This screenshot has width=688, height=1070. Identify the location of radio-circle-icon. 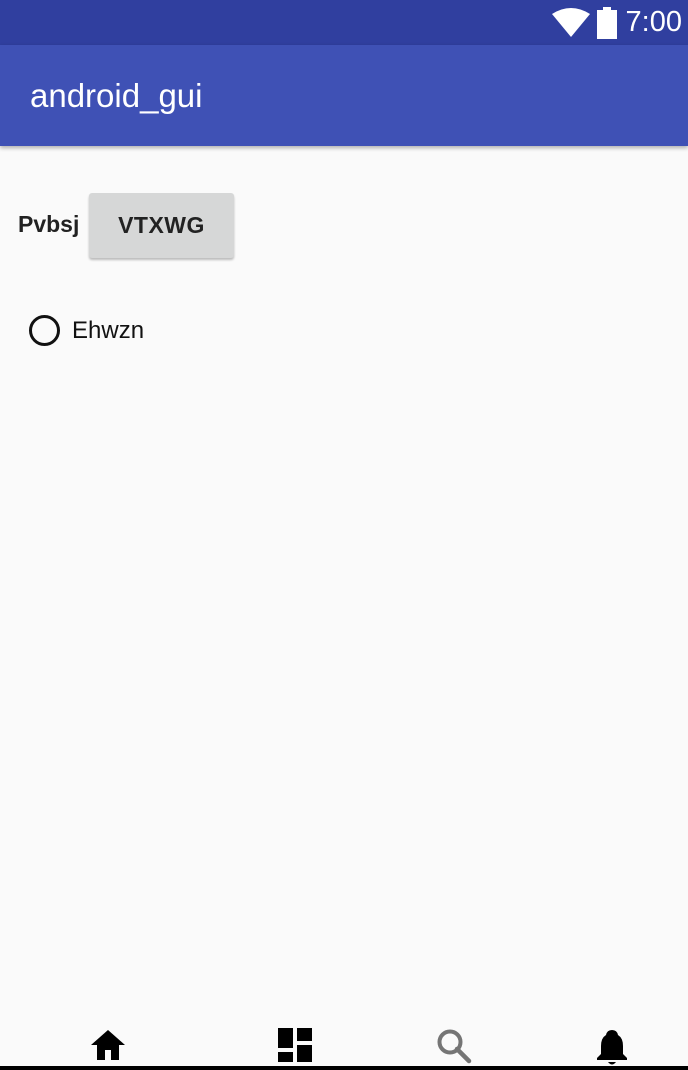
(44, 330).